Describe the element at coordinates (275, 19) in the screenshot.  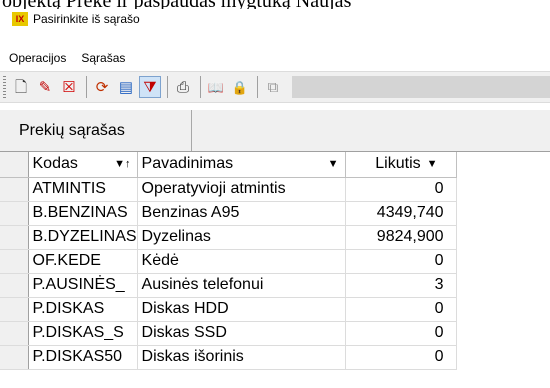
I see `title-bar: IX Pasirinkite iš sąrašo` at that location.